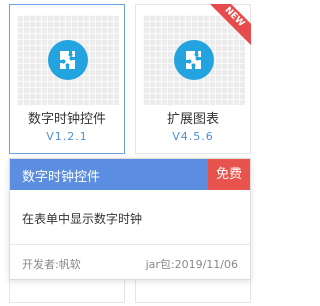 This screenshot has height=306, width=320. What do you see at coordinates (82, 219) in the screenshot?
I see `popup-description: 在表单中显示数字时钟` at bounding box center [82, 219].